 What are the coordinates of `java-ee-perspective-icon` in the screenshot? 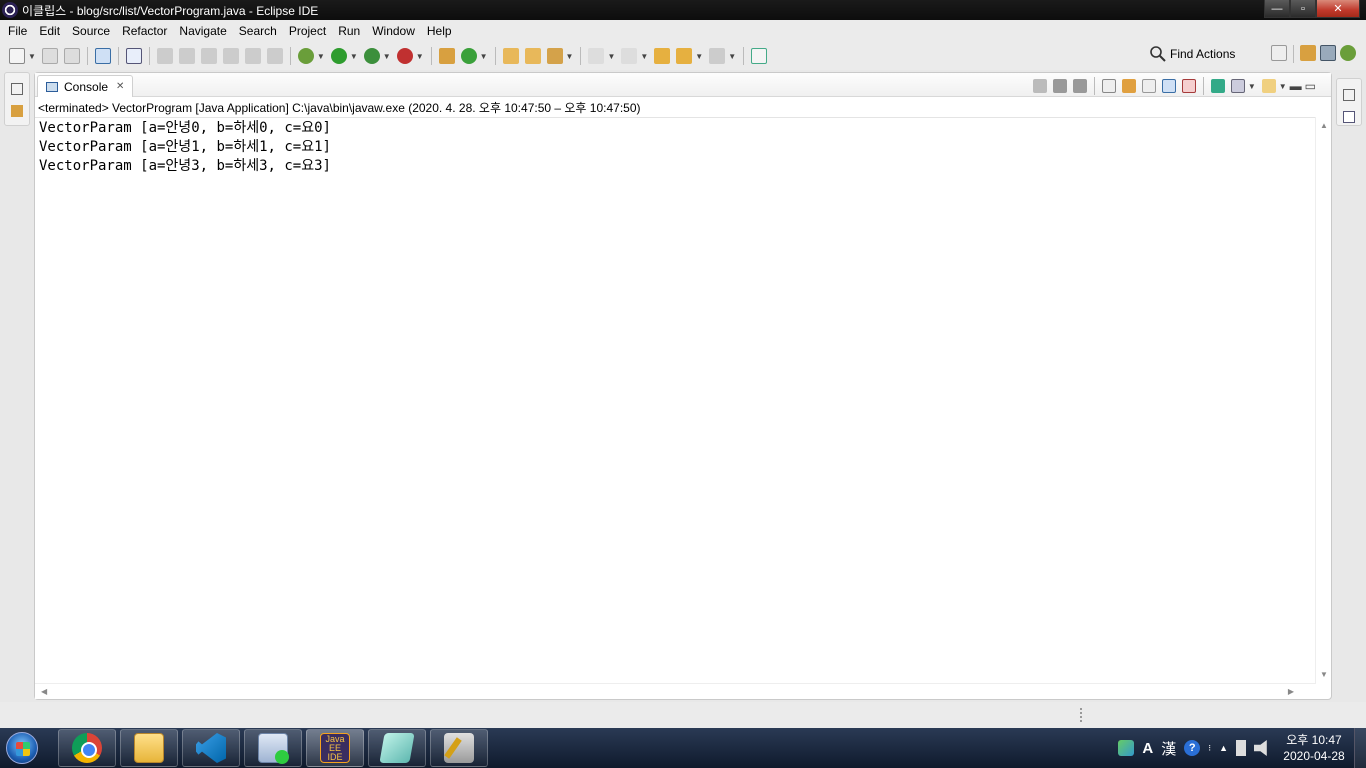 It's located at (1308, 53).